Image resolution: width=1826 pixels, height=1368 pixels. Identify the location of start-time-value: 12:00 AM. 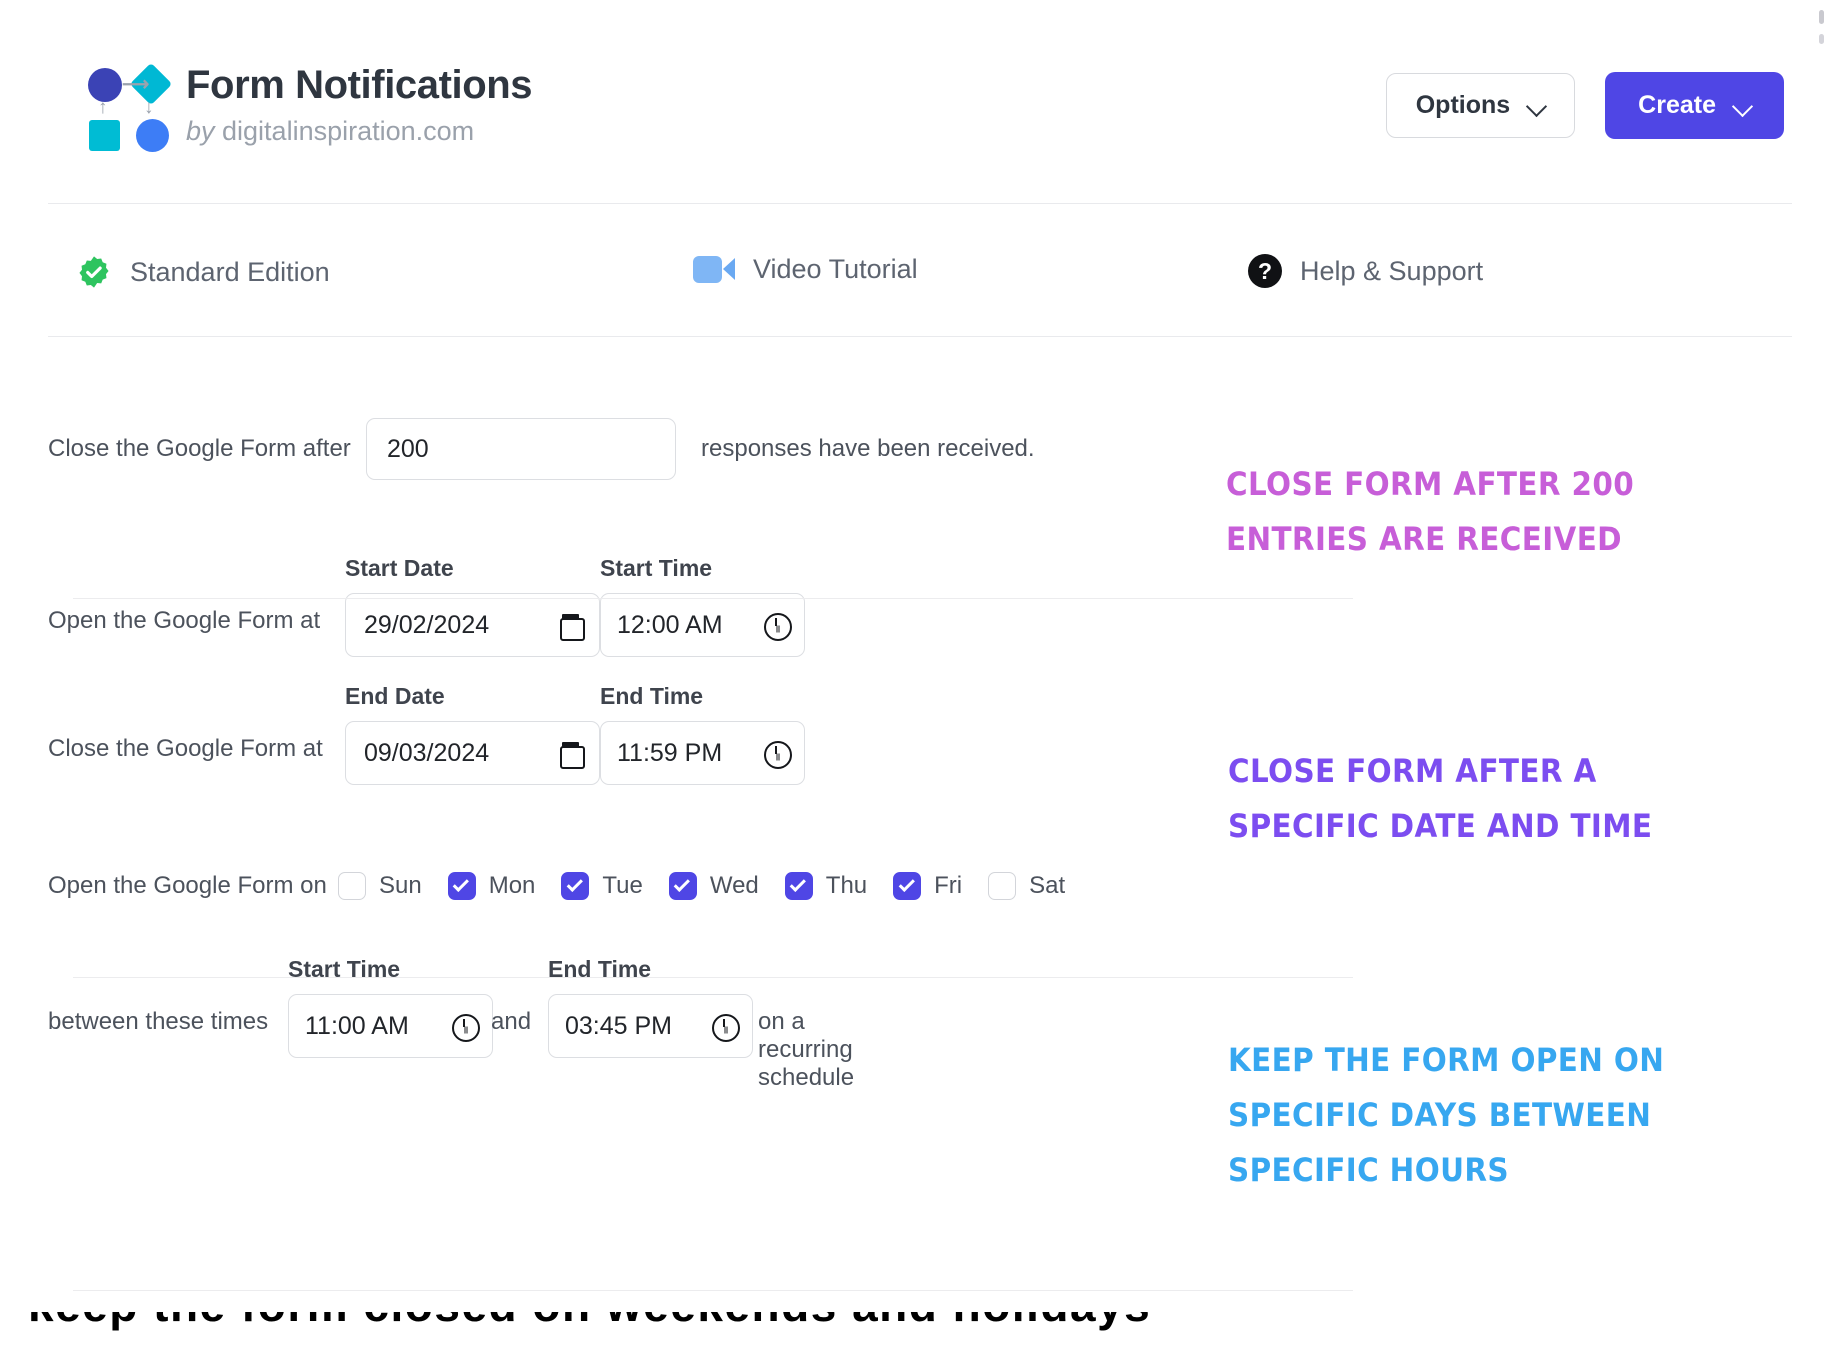
(670, 624).